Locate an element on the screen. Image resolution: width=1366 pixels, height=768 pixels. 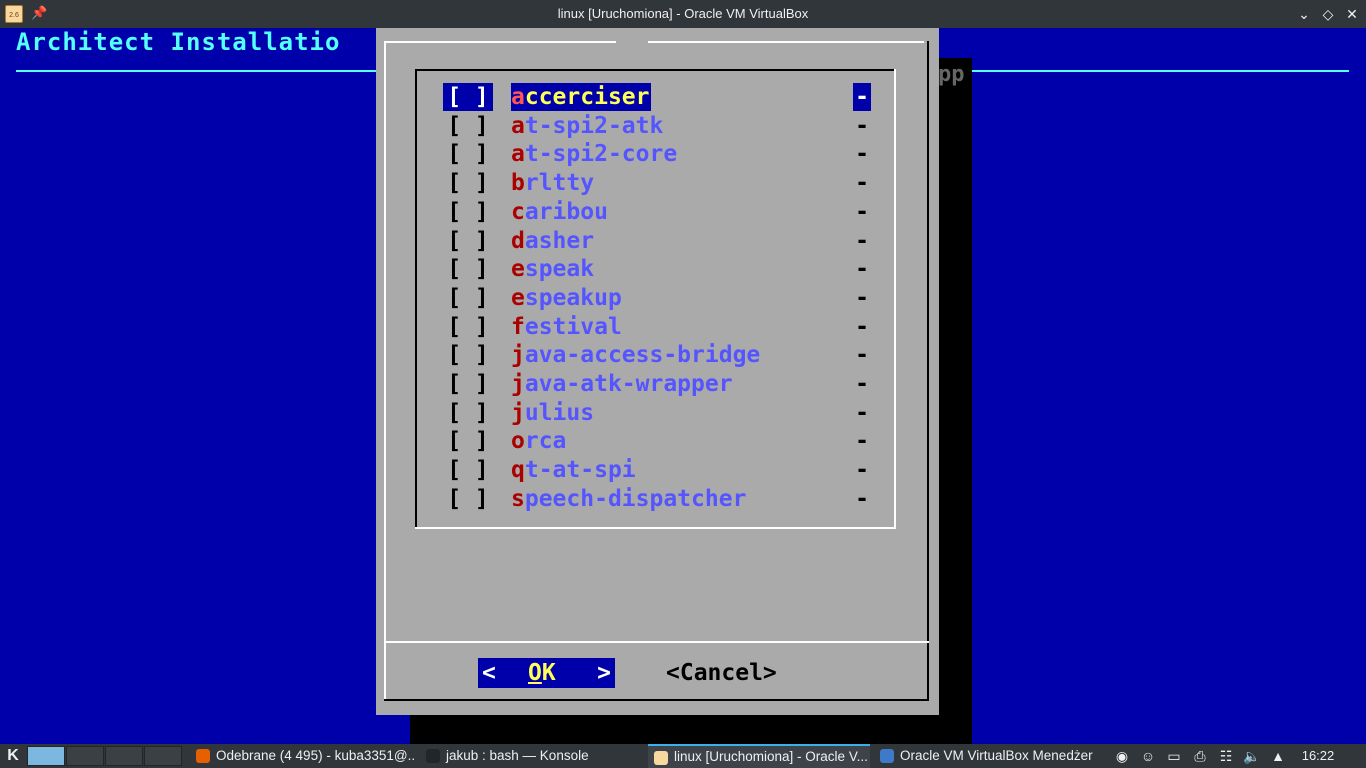
taskbar-task-label: Oracle VM VirtualBox Menedżer is located at coordinates (996, 755).